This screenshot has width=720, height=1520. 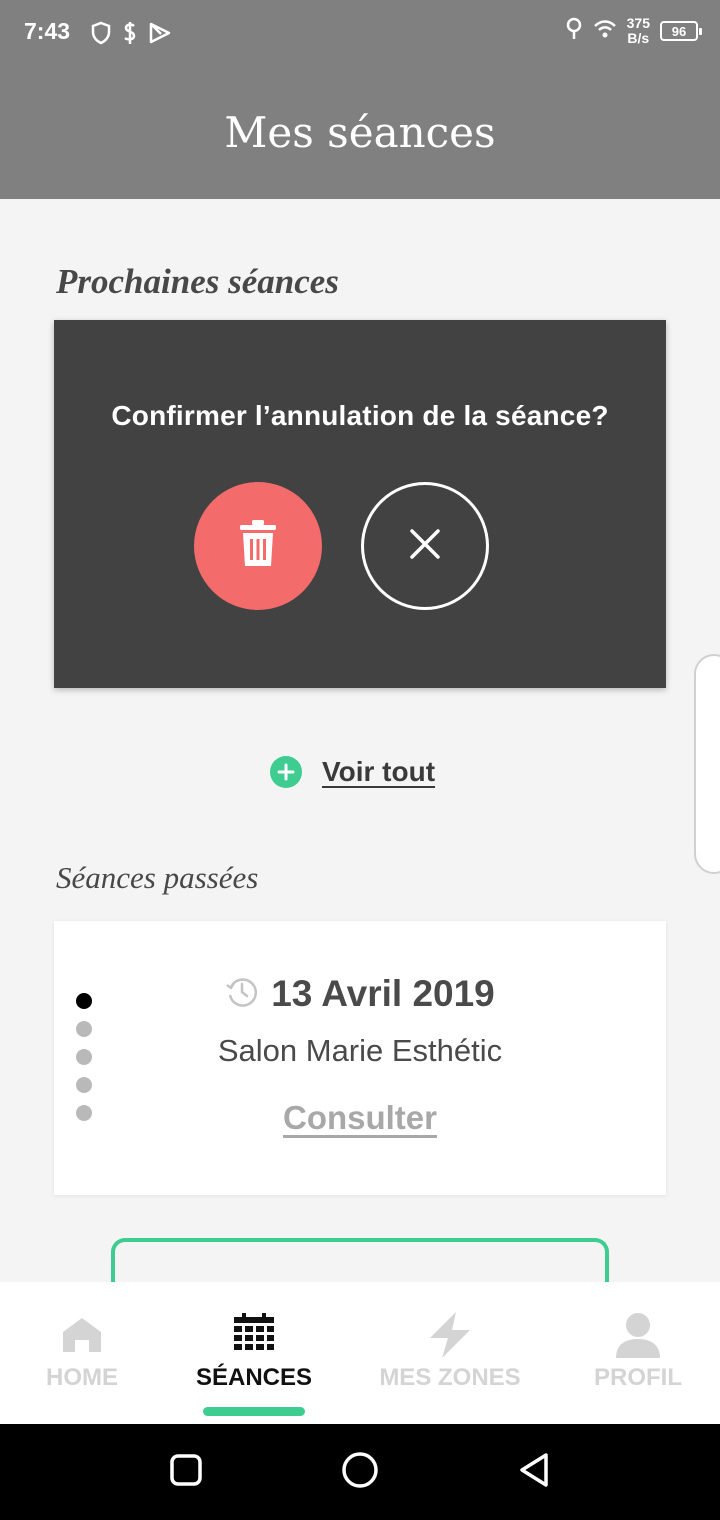 What do you see at coordinates (286, 772) in the screenshot?
I see `plus-icon` at bounding box center [286, 772].